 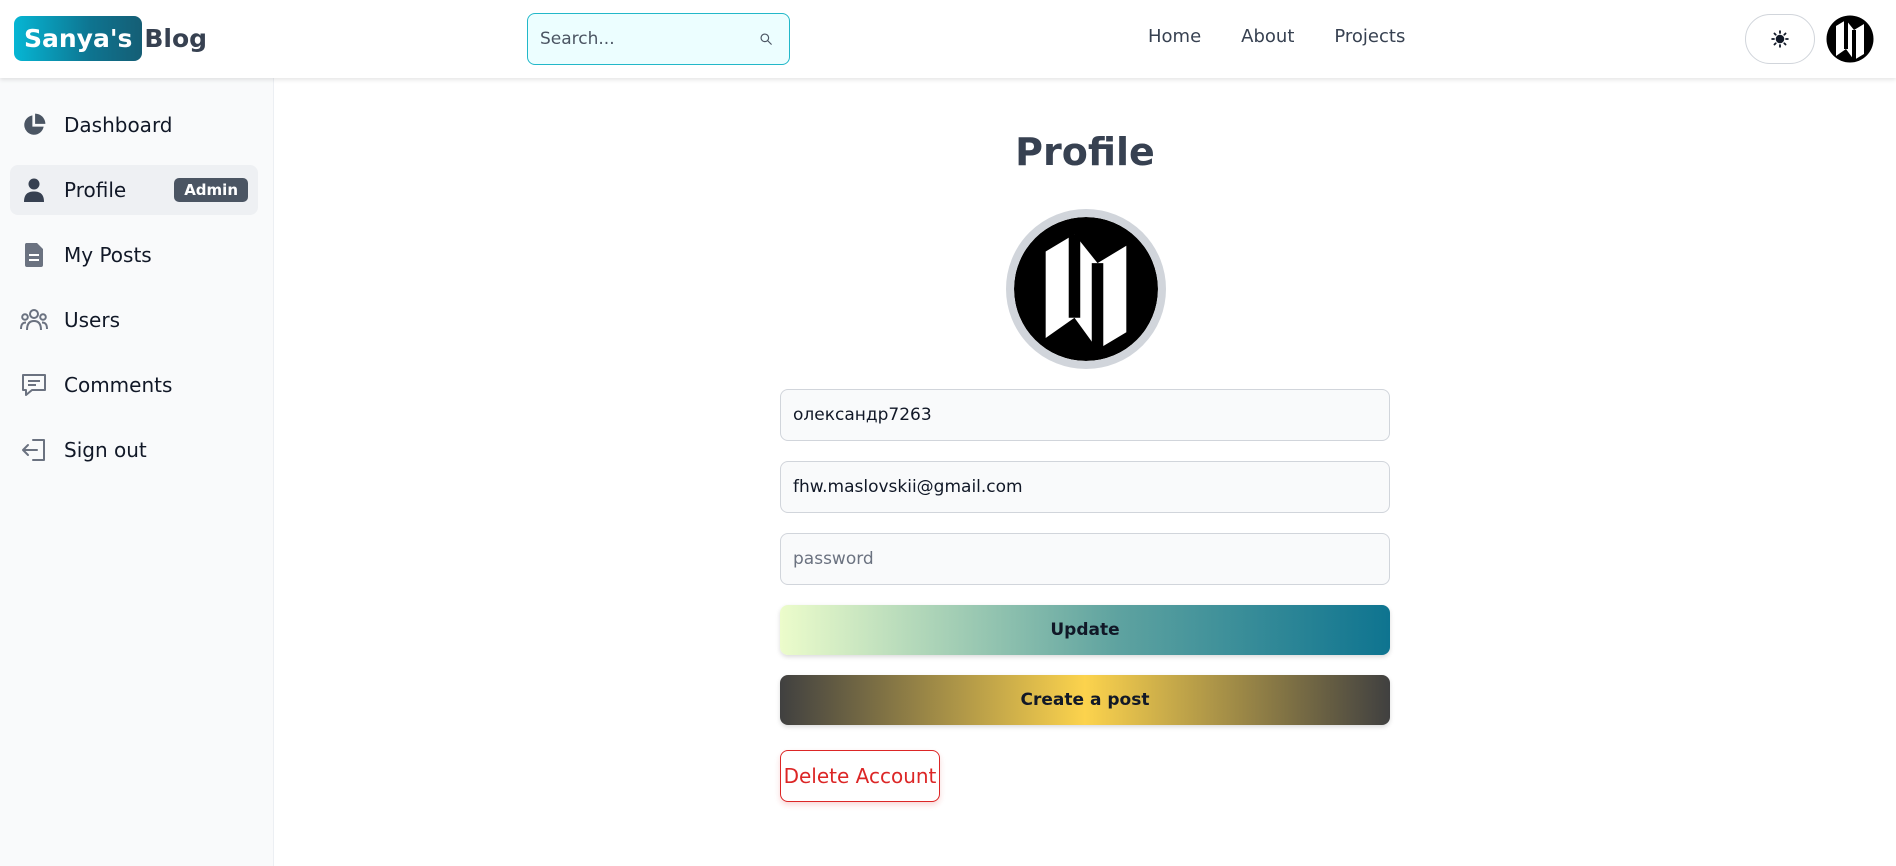 I want to click on main-nav: Home About Projects, so click(x=1276, y=39).